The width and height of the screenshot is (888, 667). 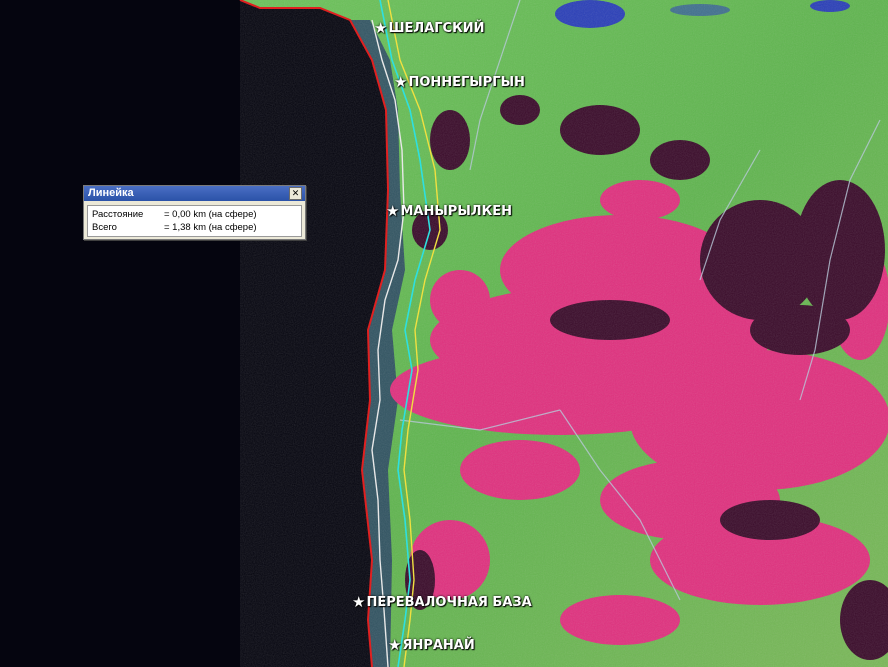 What do you see at coordinates (118, 214) in the screenshot?
I see `distance-label: Расстояние` at bounding box center [118, 214].